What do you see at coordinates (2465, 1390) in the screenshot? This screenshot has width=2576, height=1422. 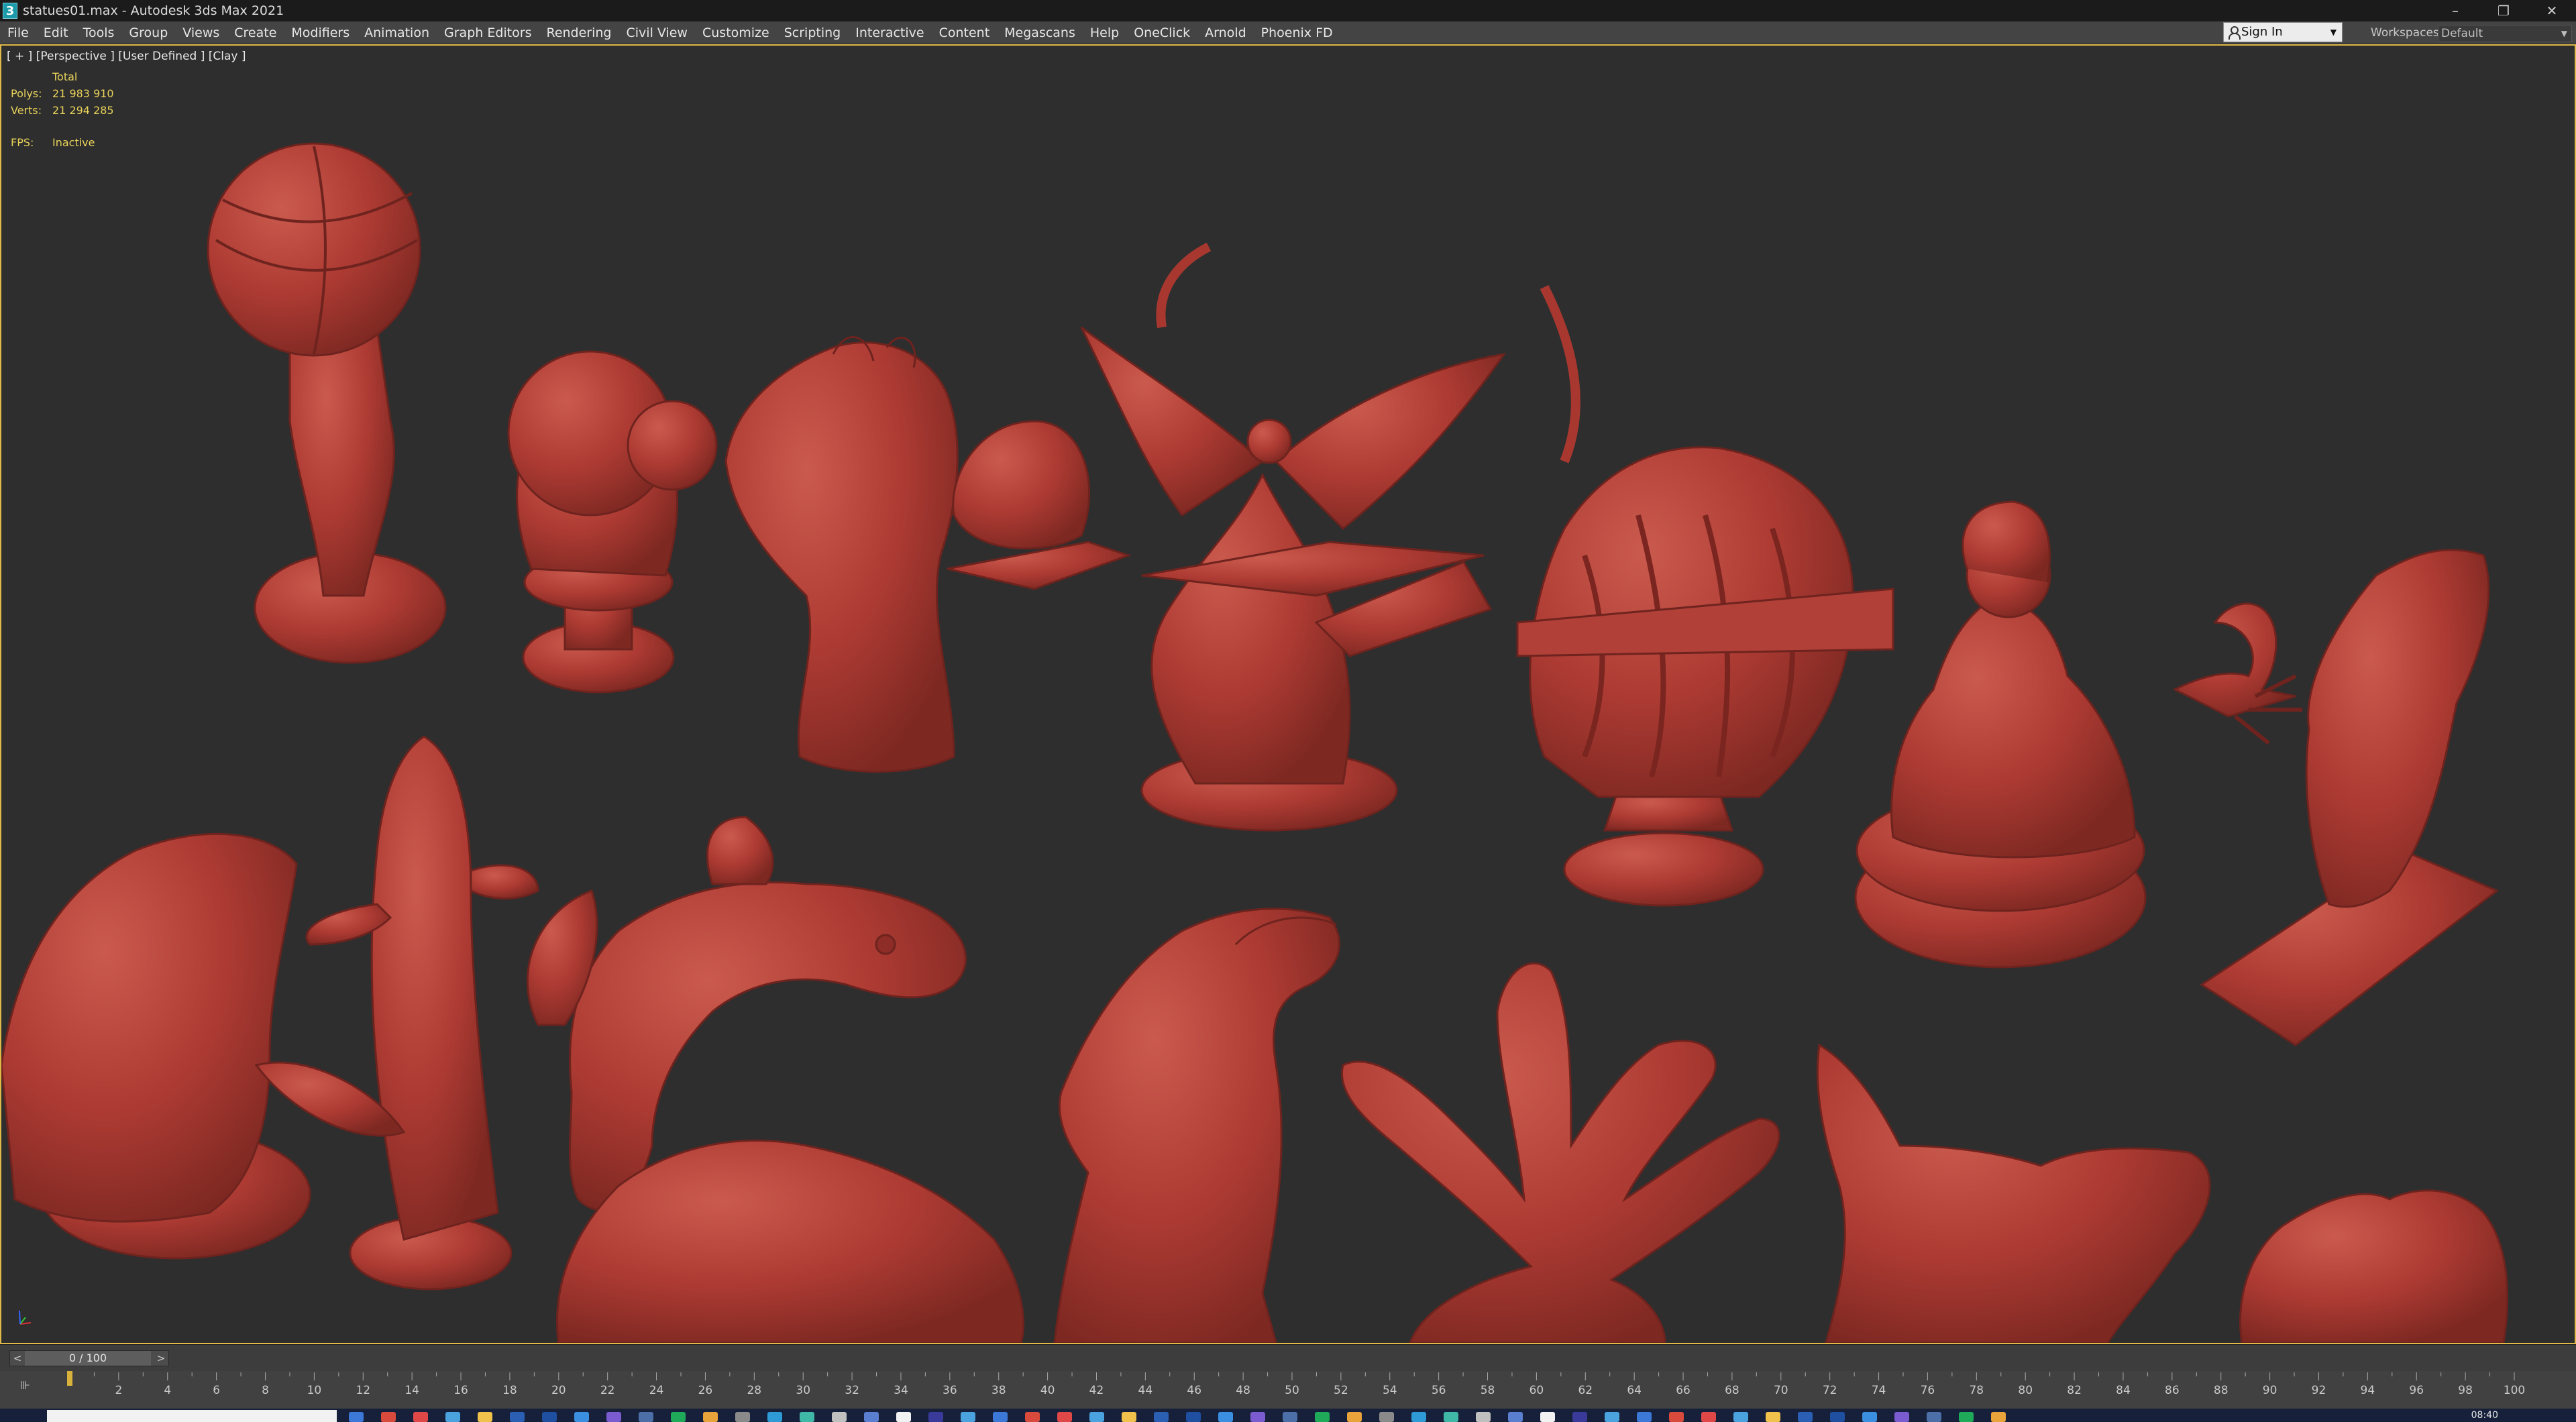 I see `ruler-tick-label: 98` at bounding box center [2465, 1390].